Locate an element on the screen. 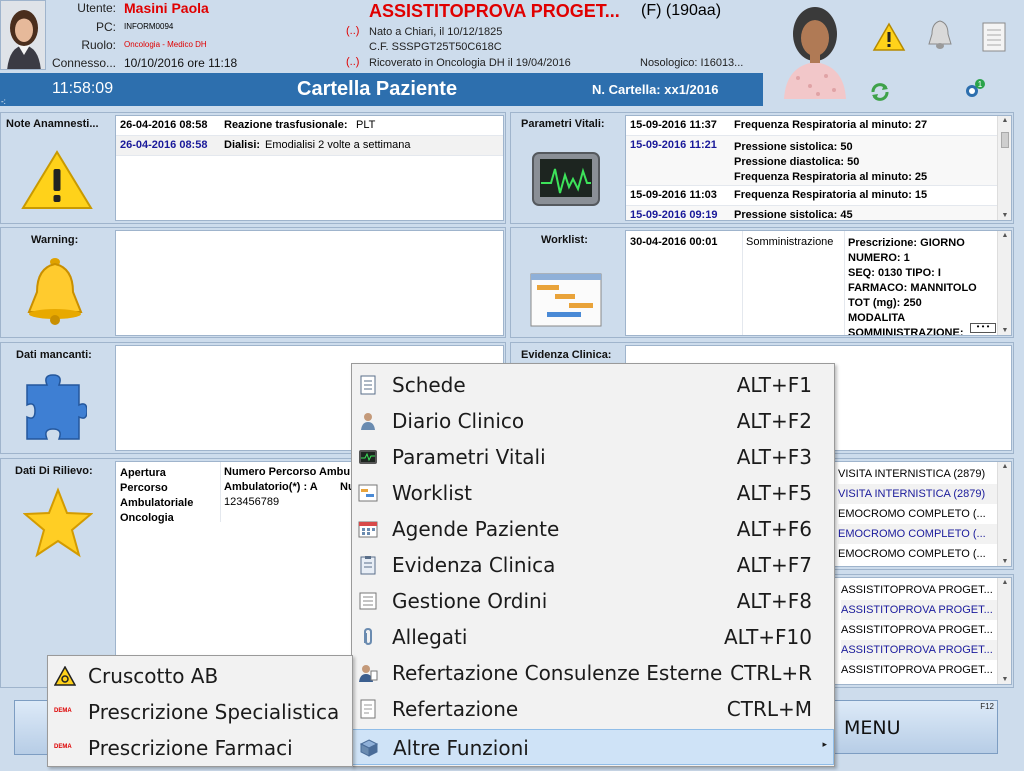  cartella-number: N. Cartella: xx1/2016 is located at coordinates (655, 89).